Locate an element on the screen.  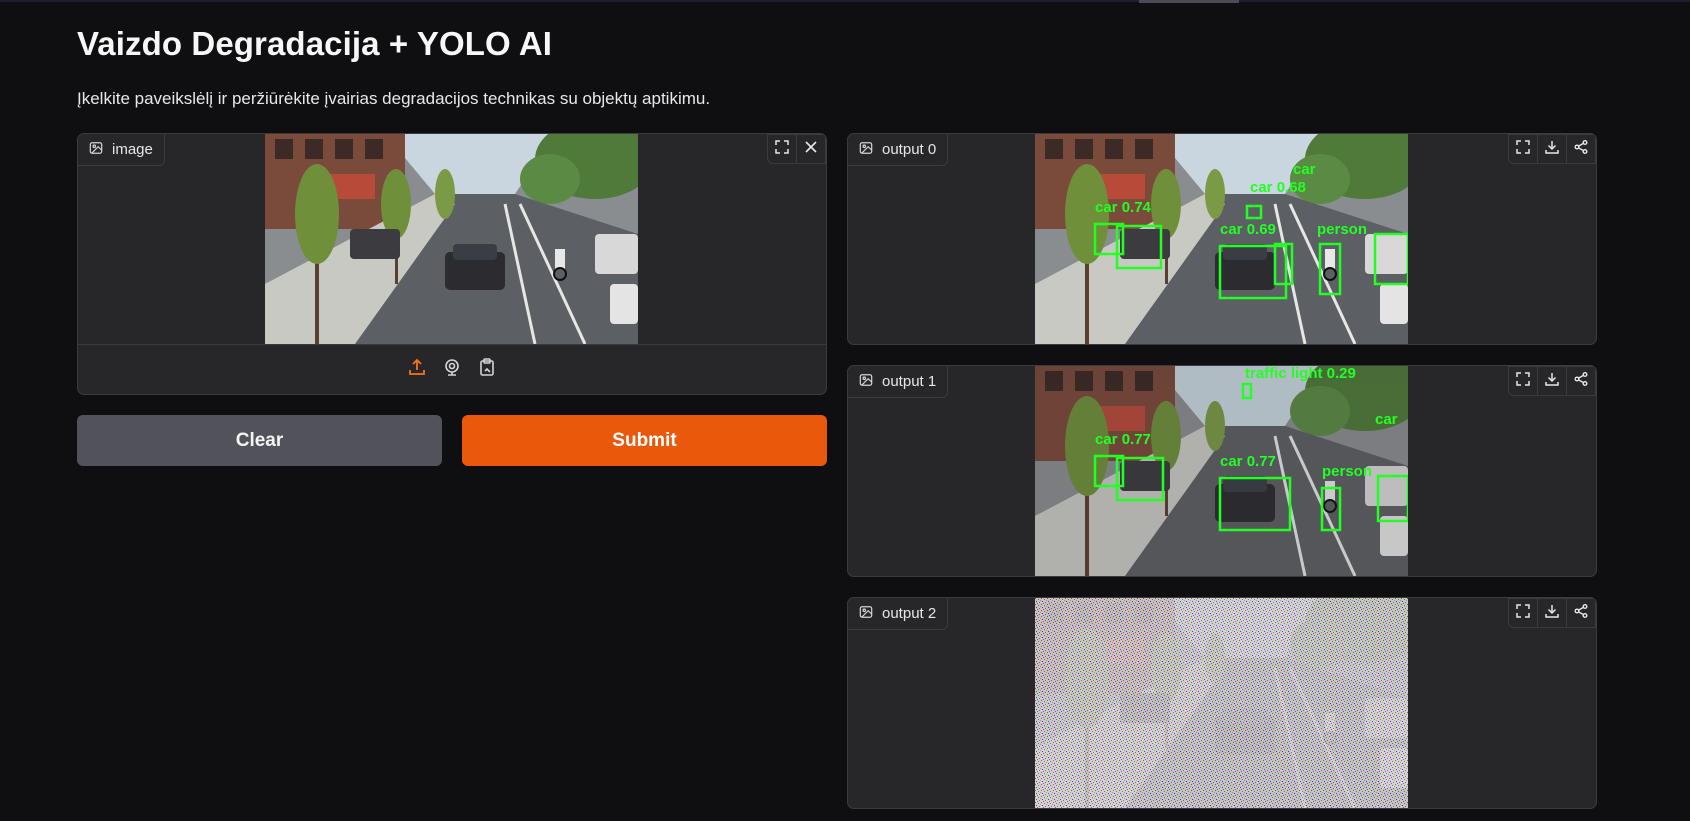
upload-icon is located at coordinates (417, 369).